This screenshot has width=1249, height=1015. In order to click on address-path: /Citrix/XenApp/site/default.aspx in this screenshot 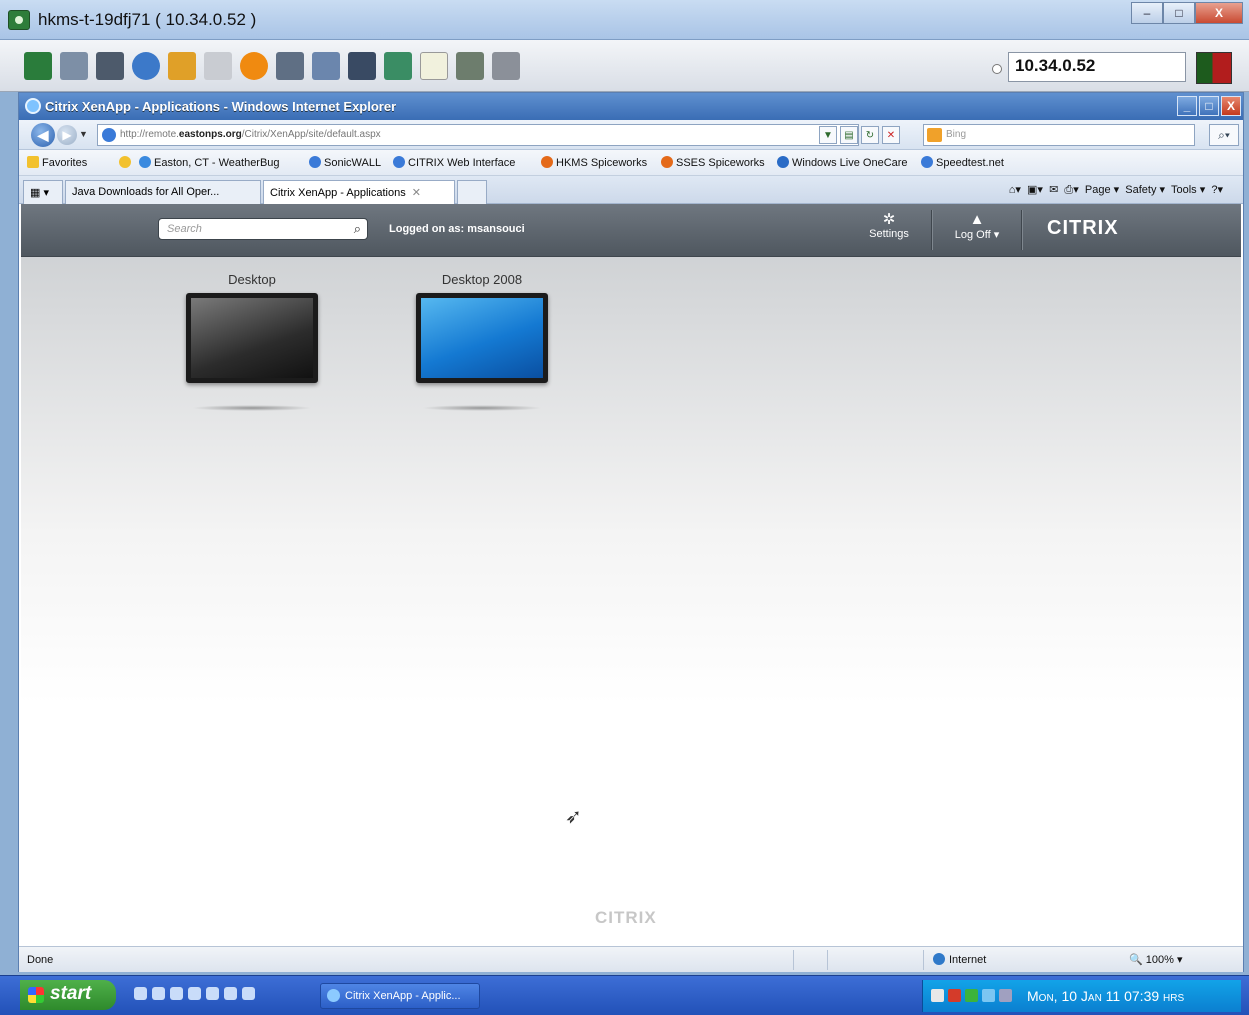, I will do `click(311, 134)`.